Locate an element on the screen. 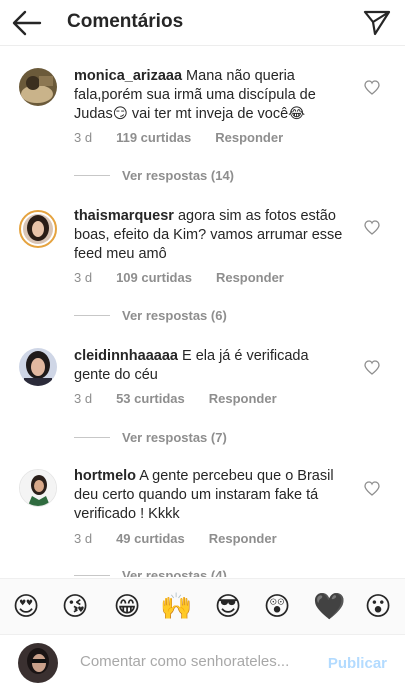  comment-meta: 3 d 53 curtidas Responder is located at coordinates (187, 398).